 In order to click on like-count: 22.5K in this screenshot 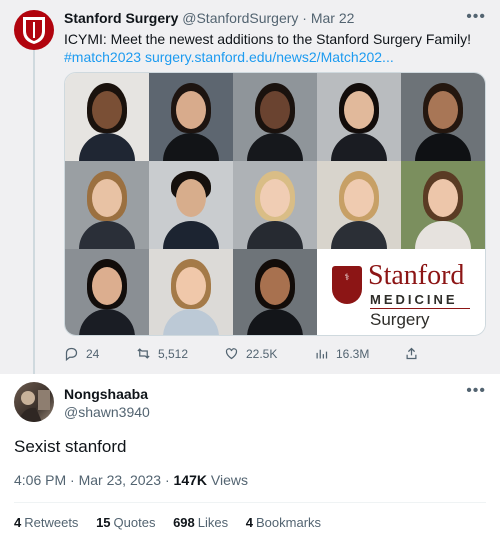, I will do `click(262, 353)`.